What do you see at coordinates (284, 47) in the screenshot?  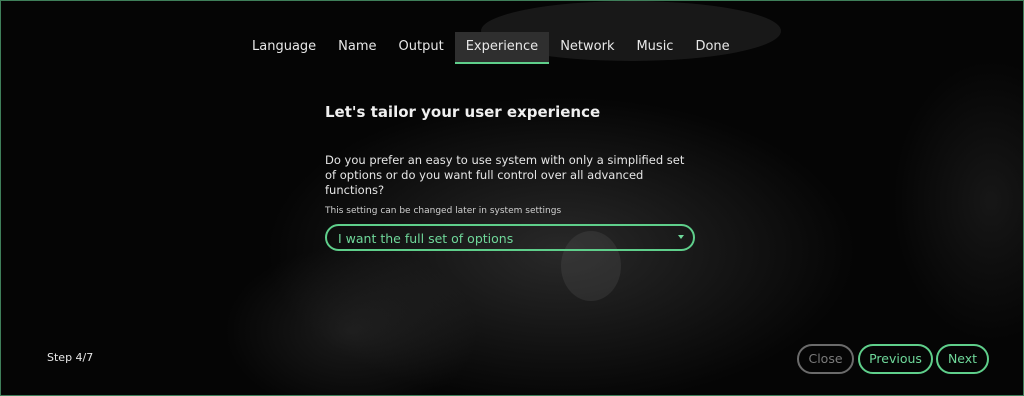 I see `tab-language: Language` at bounding box center [284, 47].